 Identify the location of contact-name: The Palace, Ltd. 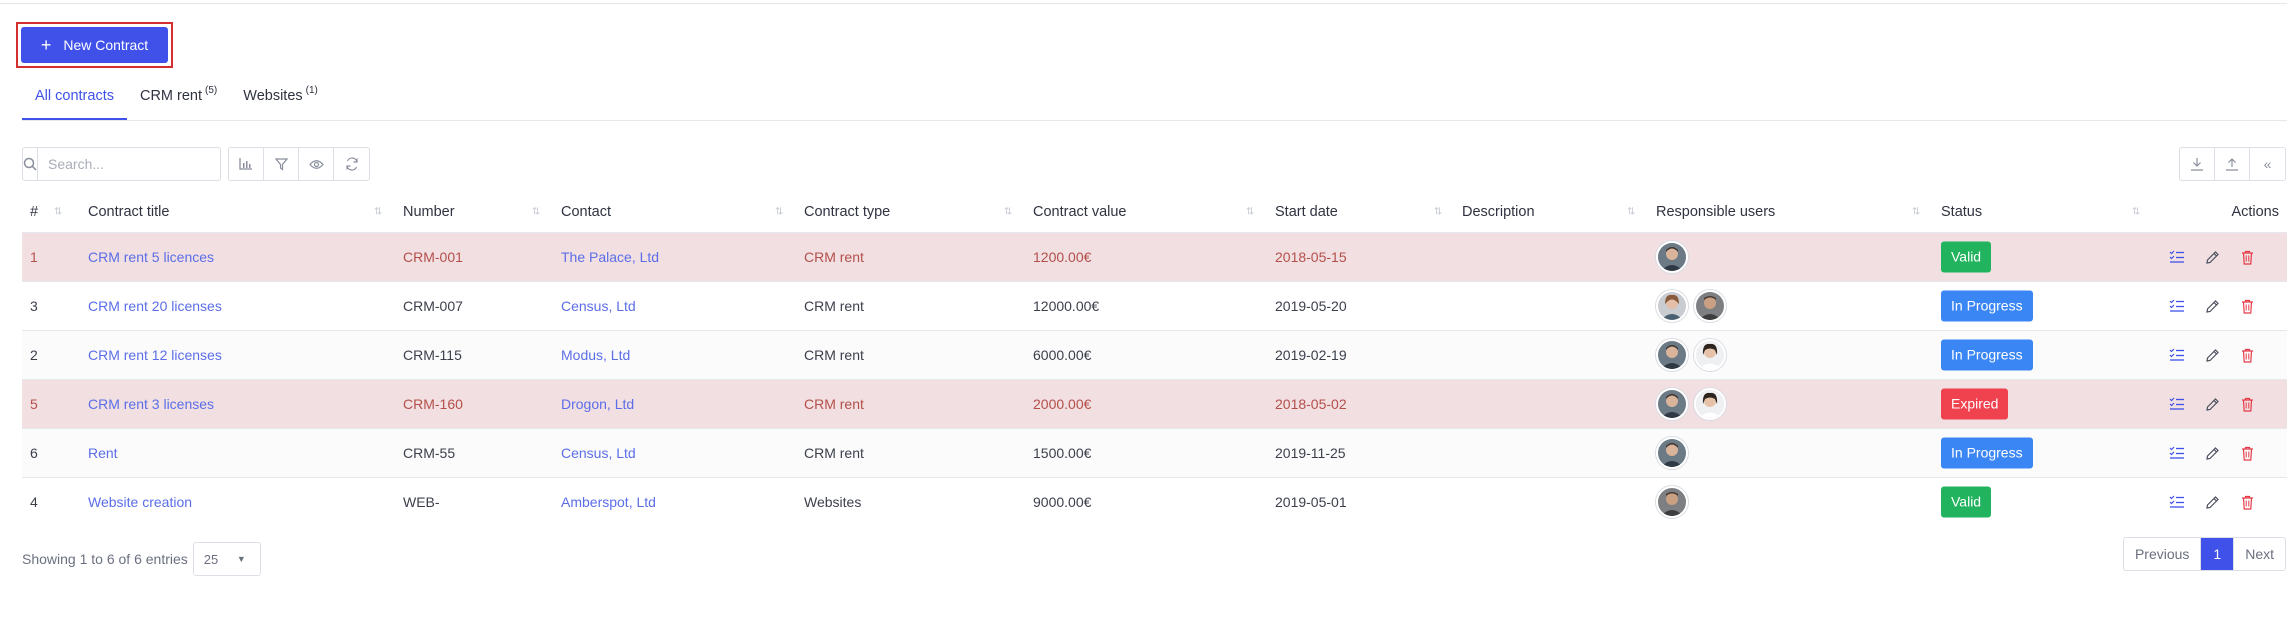
(610, 257).